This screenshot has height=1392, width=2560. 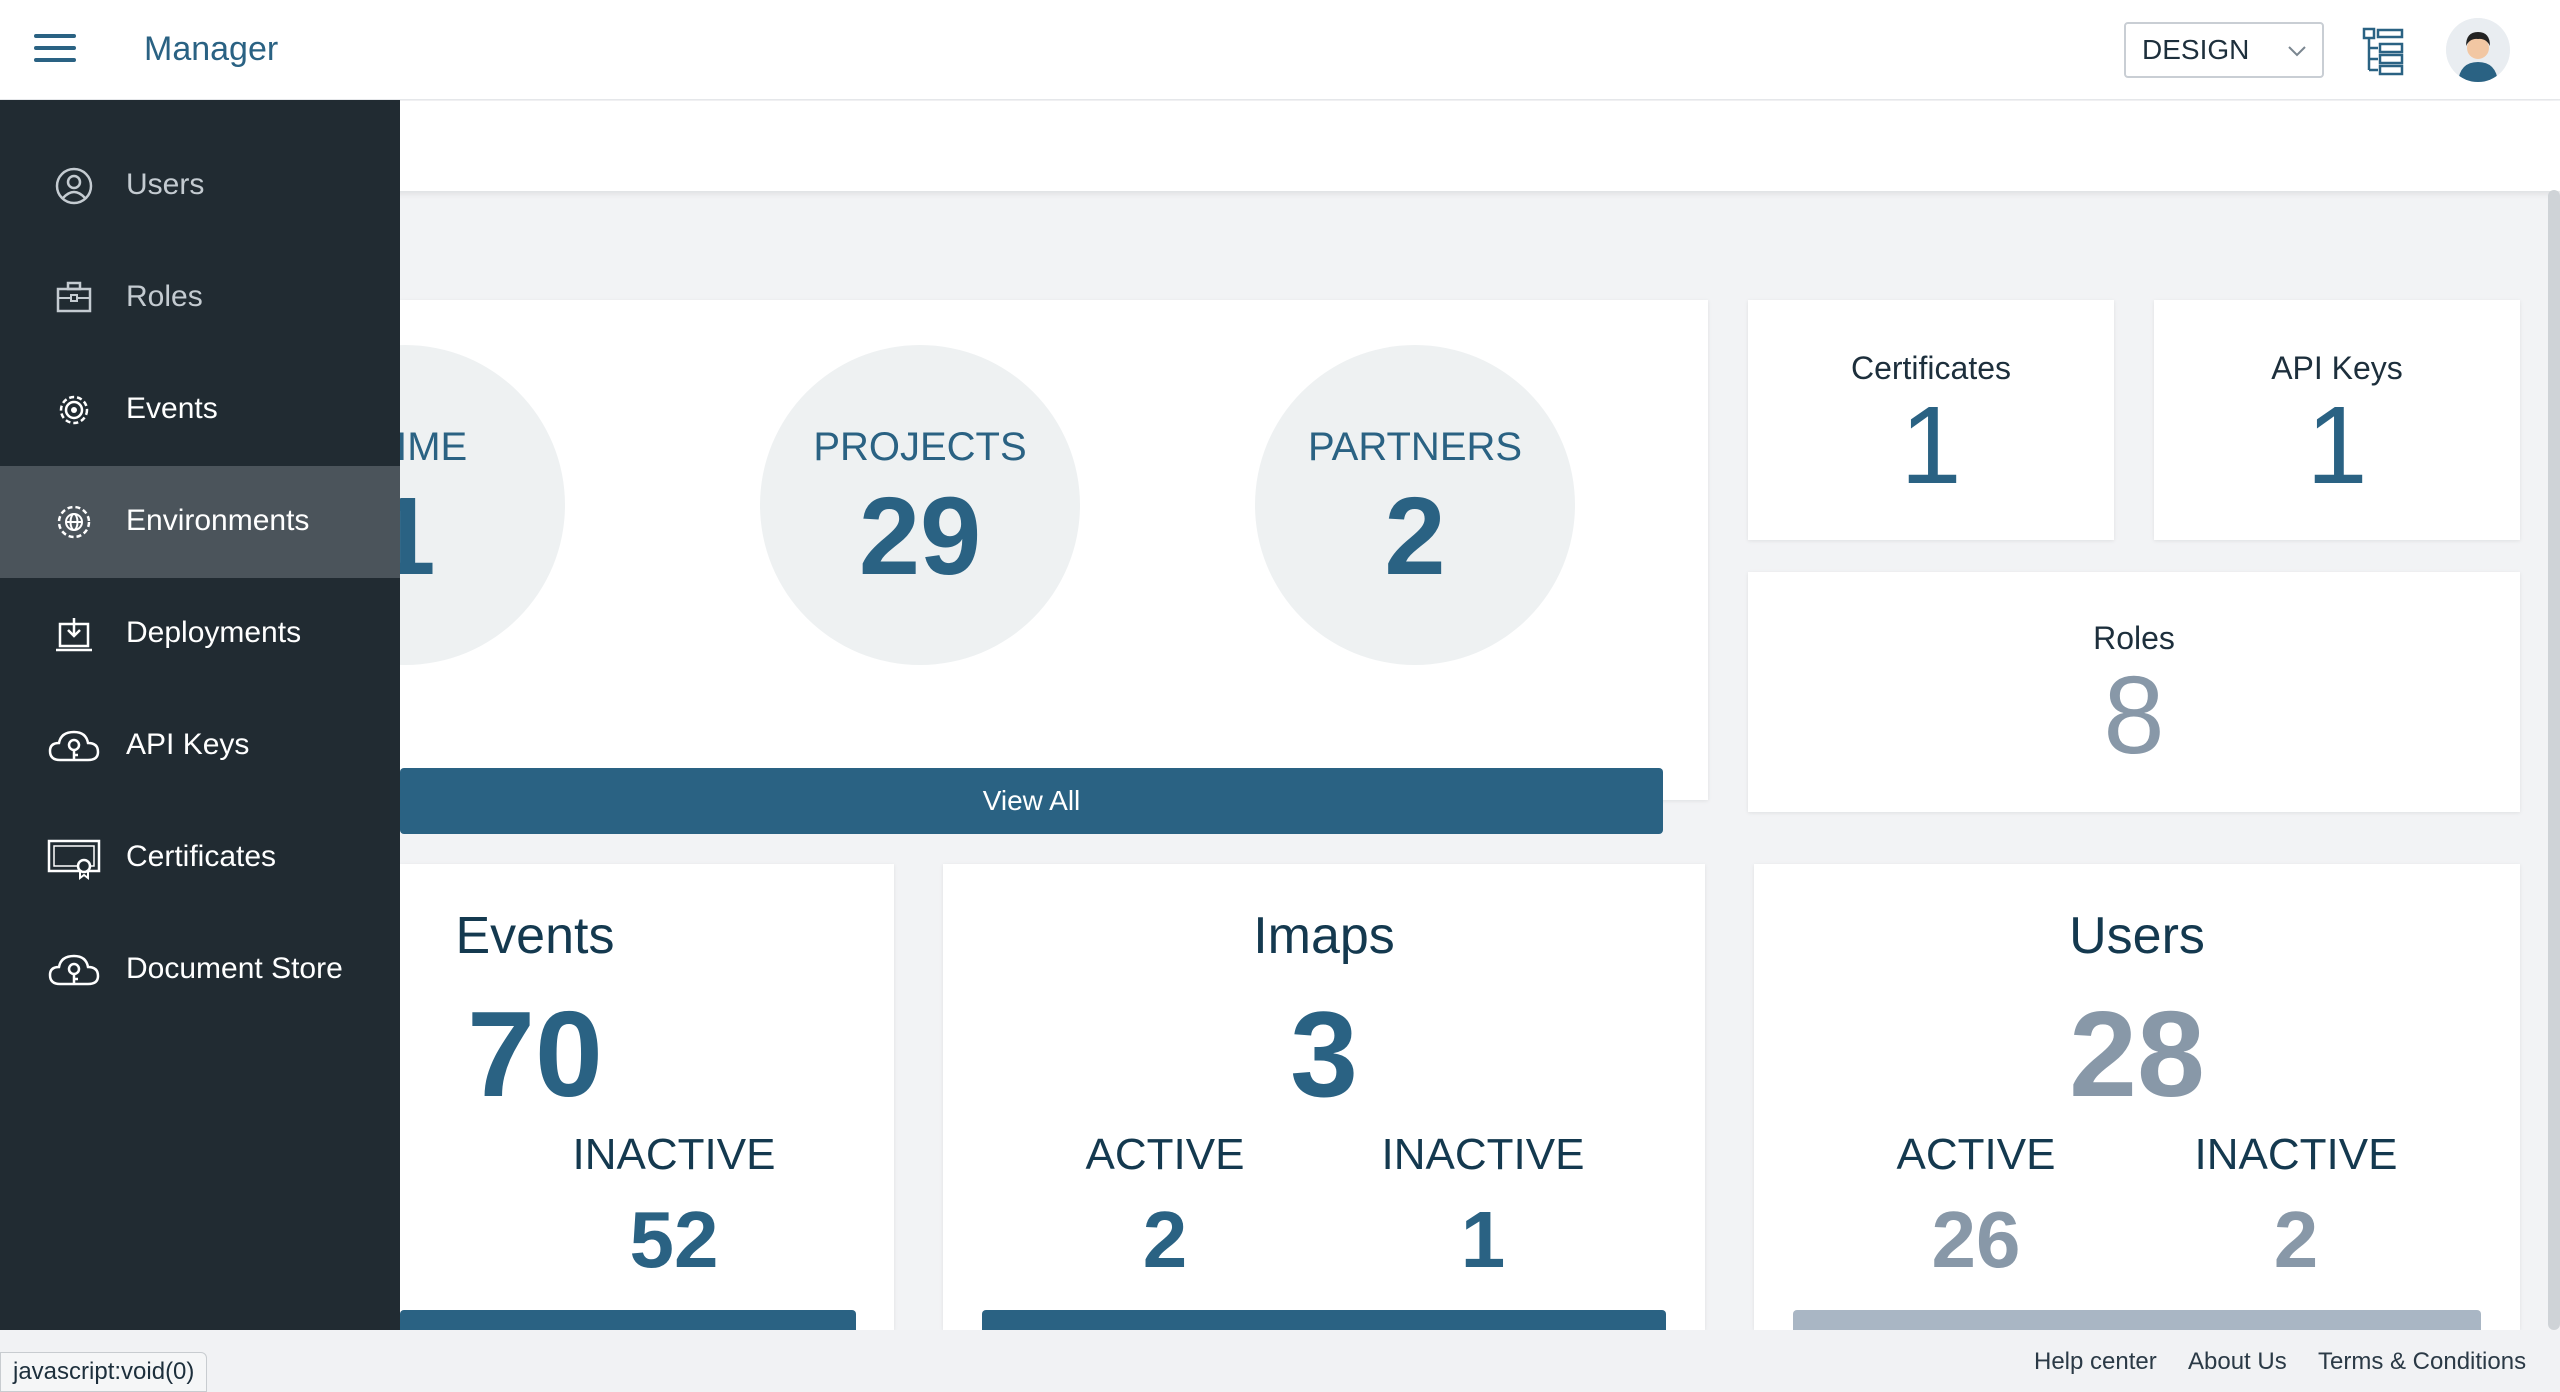 I want to click on imaps-total: 3, so click(x=1324, y=1054).